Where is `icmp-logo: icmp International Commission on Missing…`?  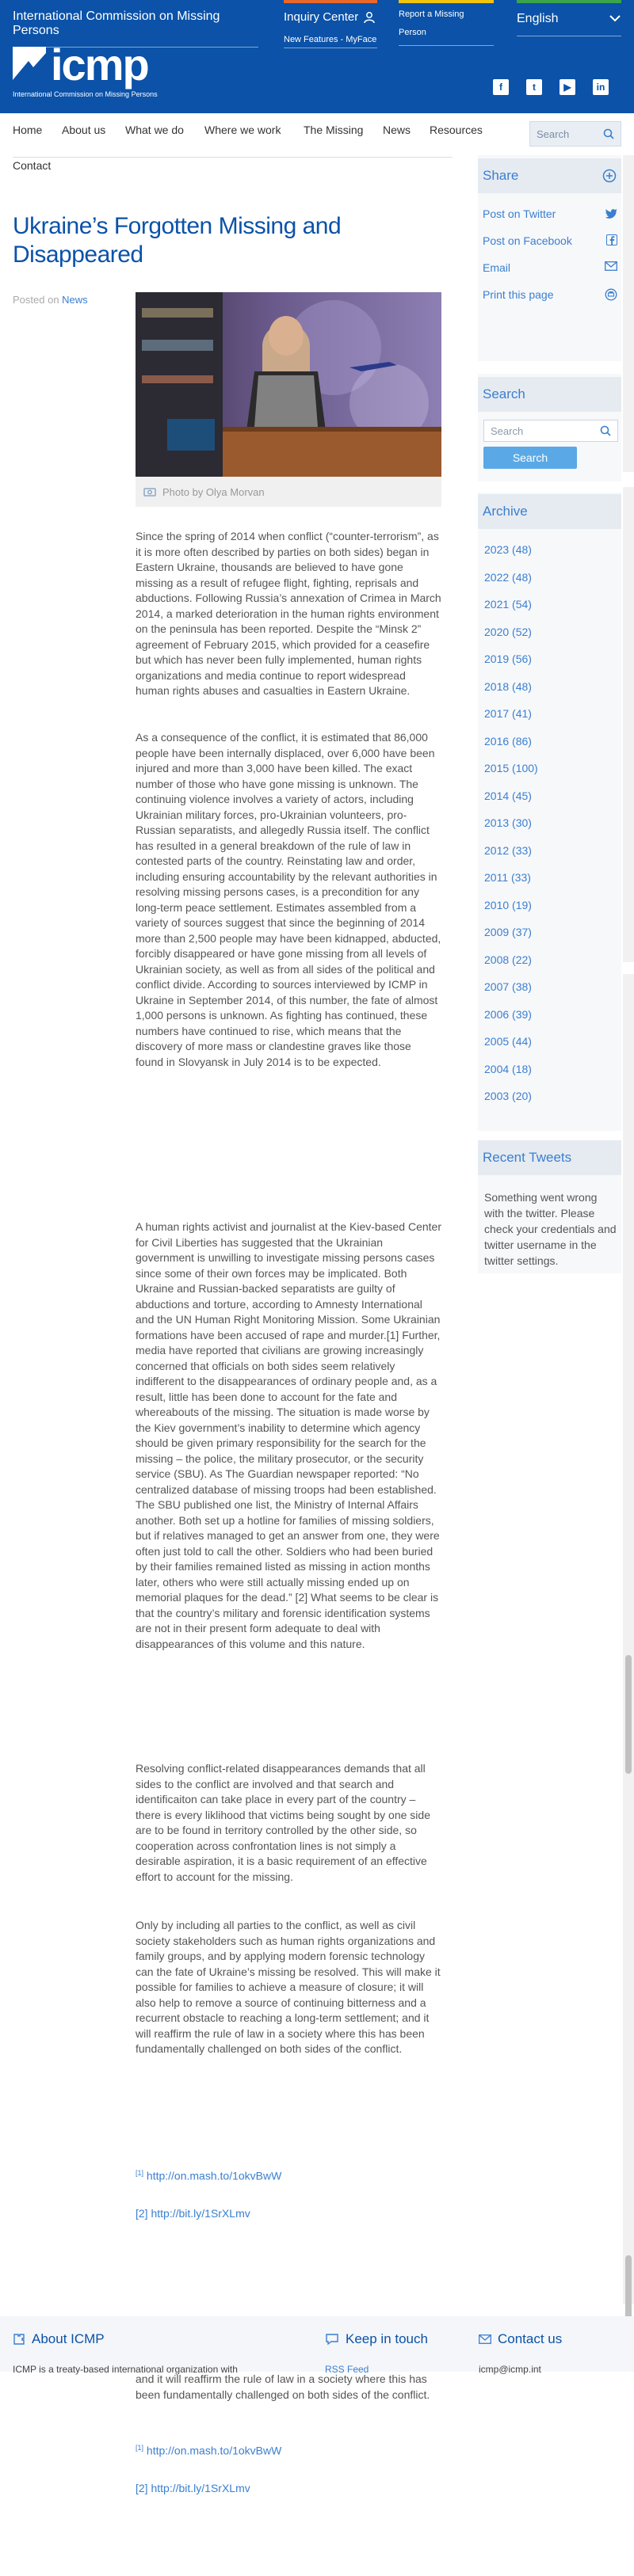
icmp-logo: icmp International Commission on Missing… is located at coordinates (92, 69).